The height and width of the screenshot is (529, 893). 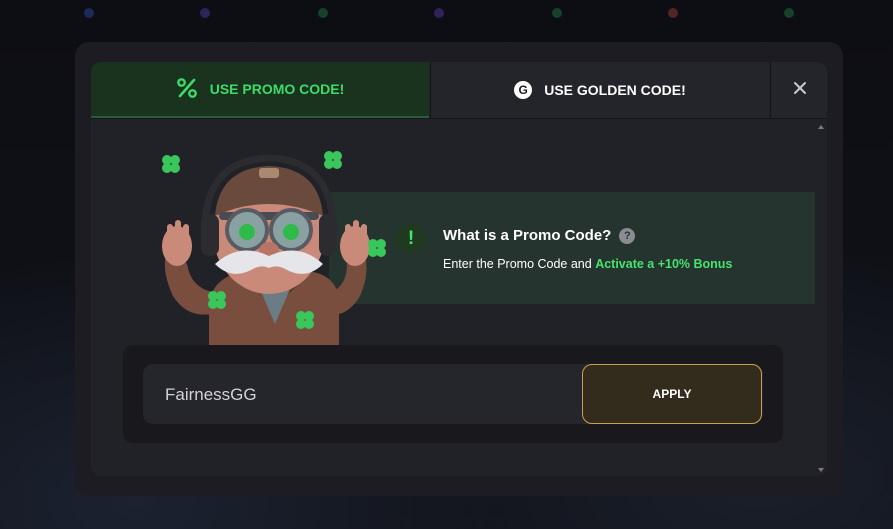 I want to click on exclamation-icon: !, so click(x=411, y=239).